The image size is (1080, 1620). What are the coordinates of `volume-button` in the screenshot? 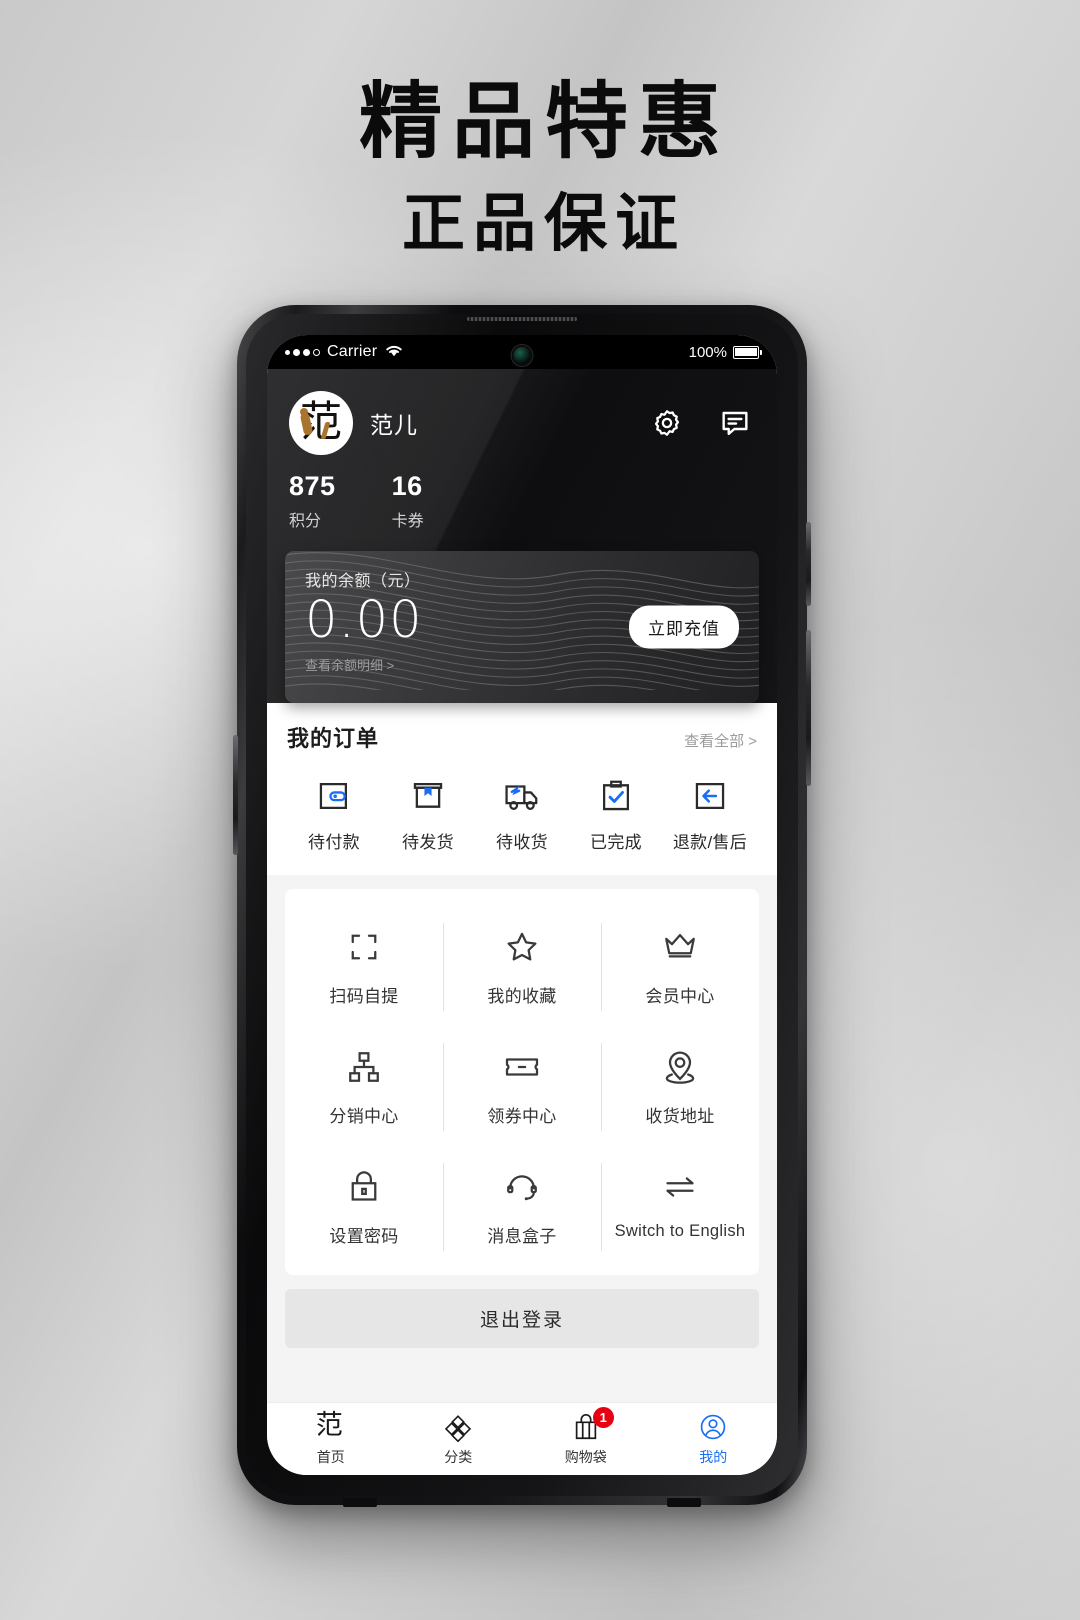 It's located at (808, 564).